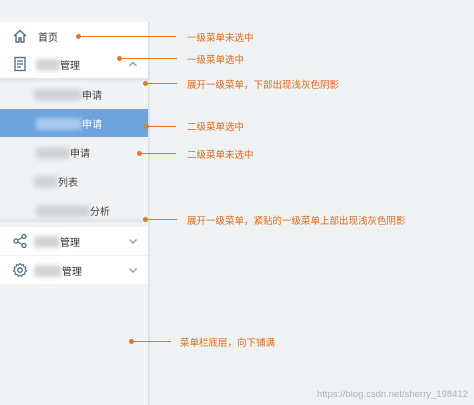  I want to click on submenu-item-5-label: 分析, so click(100, 212).